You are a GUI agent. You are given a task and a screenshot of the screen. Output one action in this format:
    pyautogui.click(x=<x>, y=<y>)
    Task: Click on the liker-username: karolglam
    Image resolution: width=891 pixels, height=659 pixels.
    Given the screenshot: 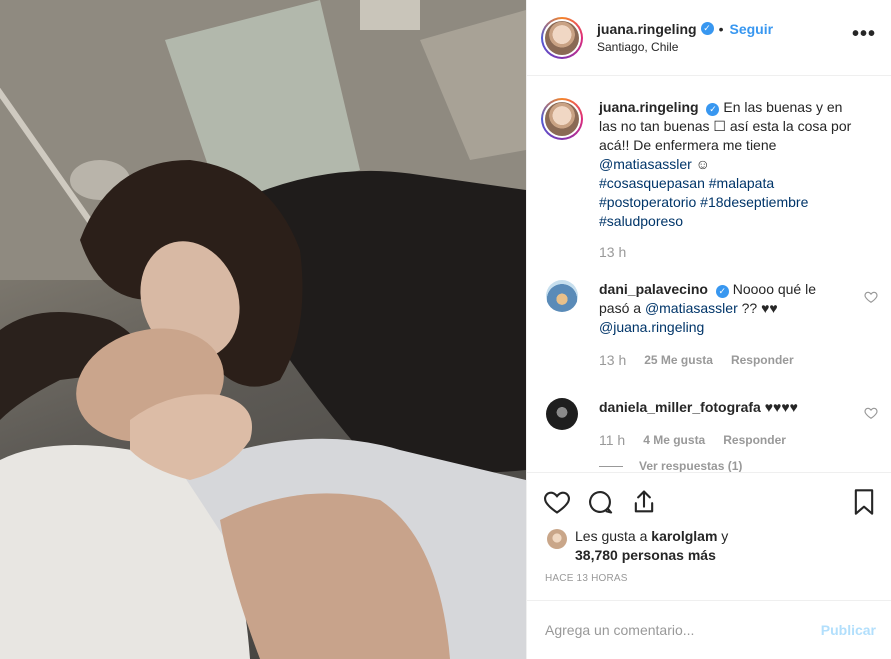 What is the action you would take?
    pyautogui.click(x=684, y=536)
    